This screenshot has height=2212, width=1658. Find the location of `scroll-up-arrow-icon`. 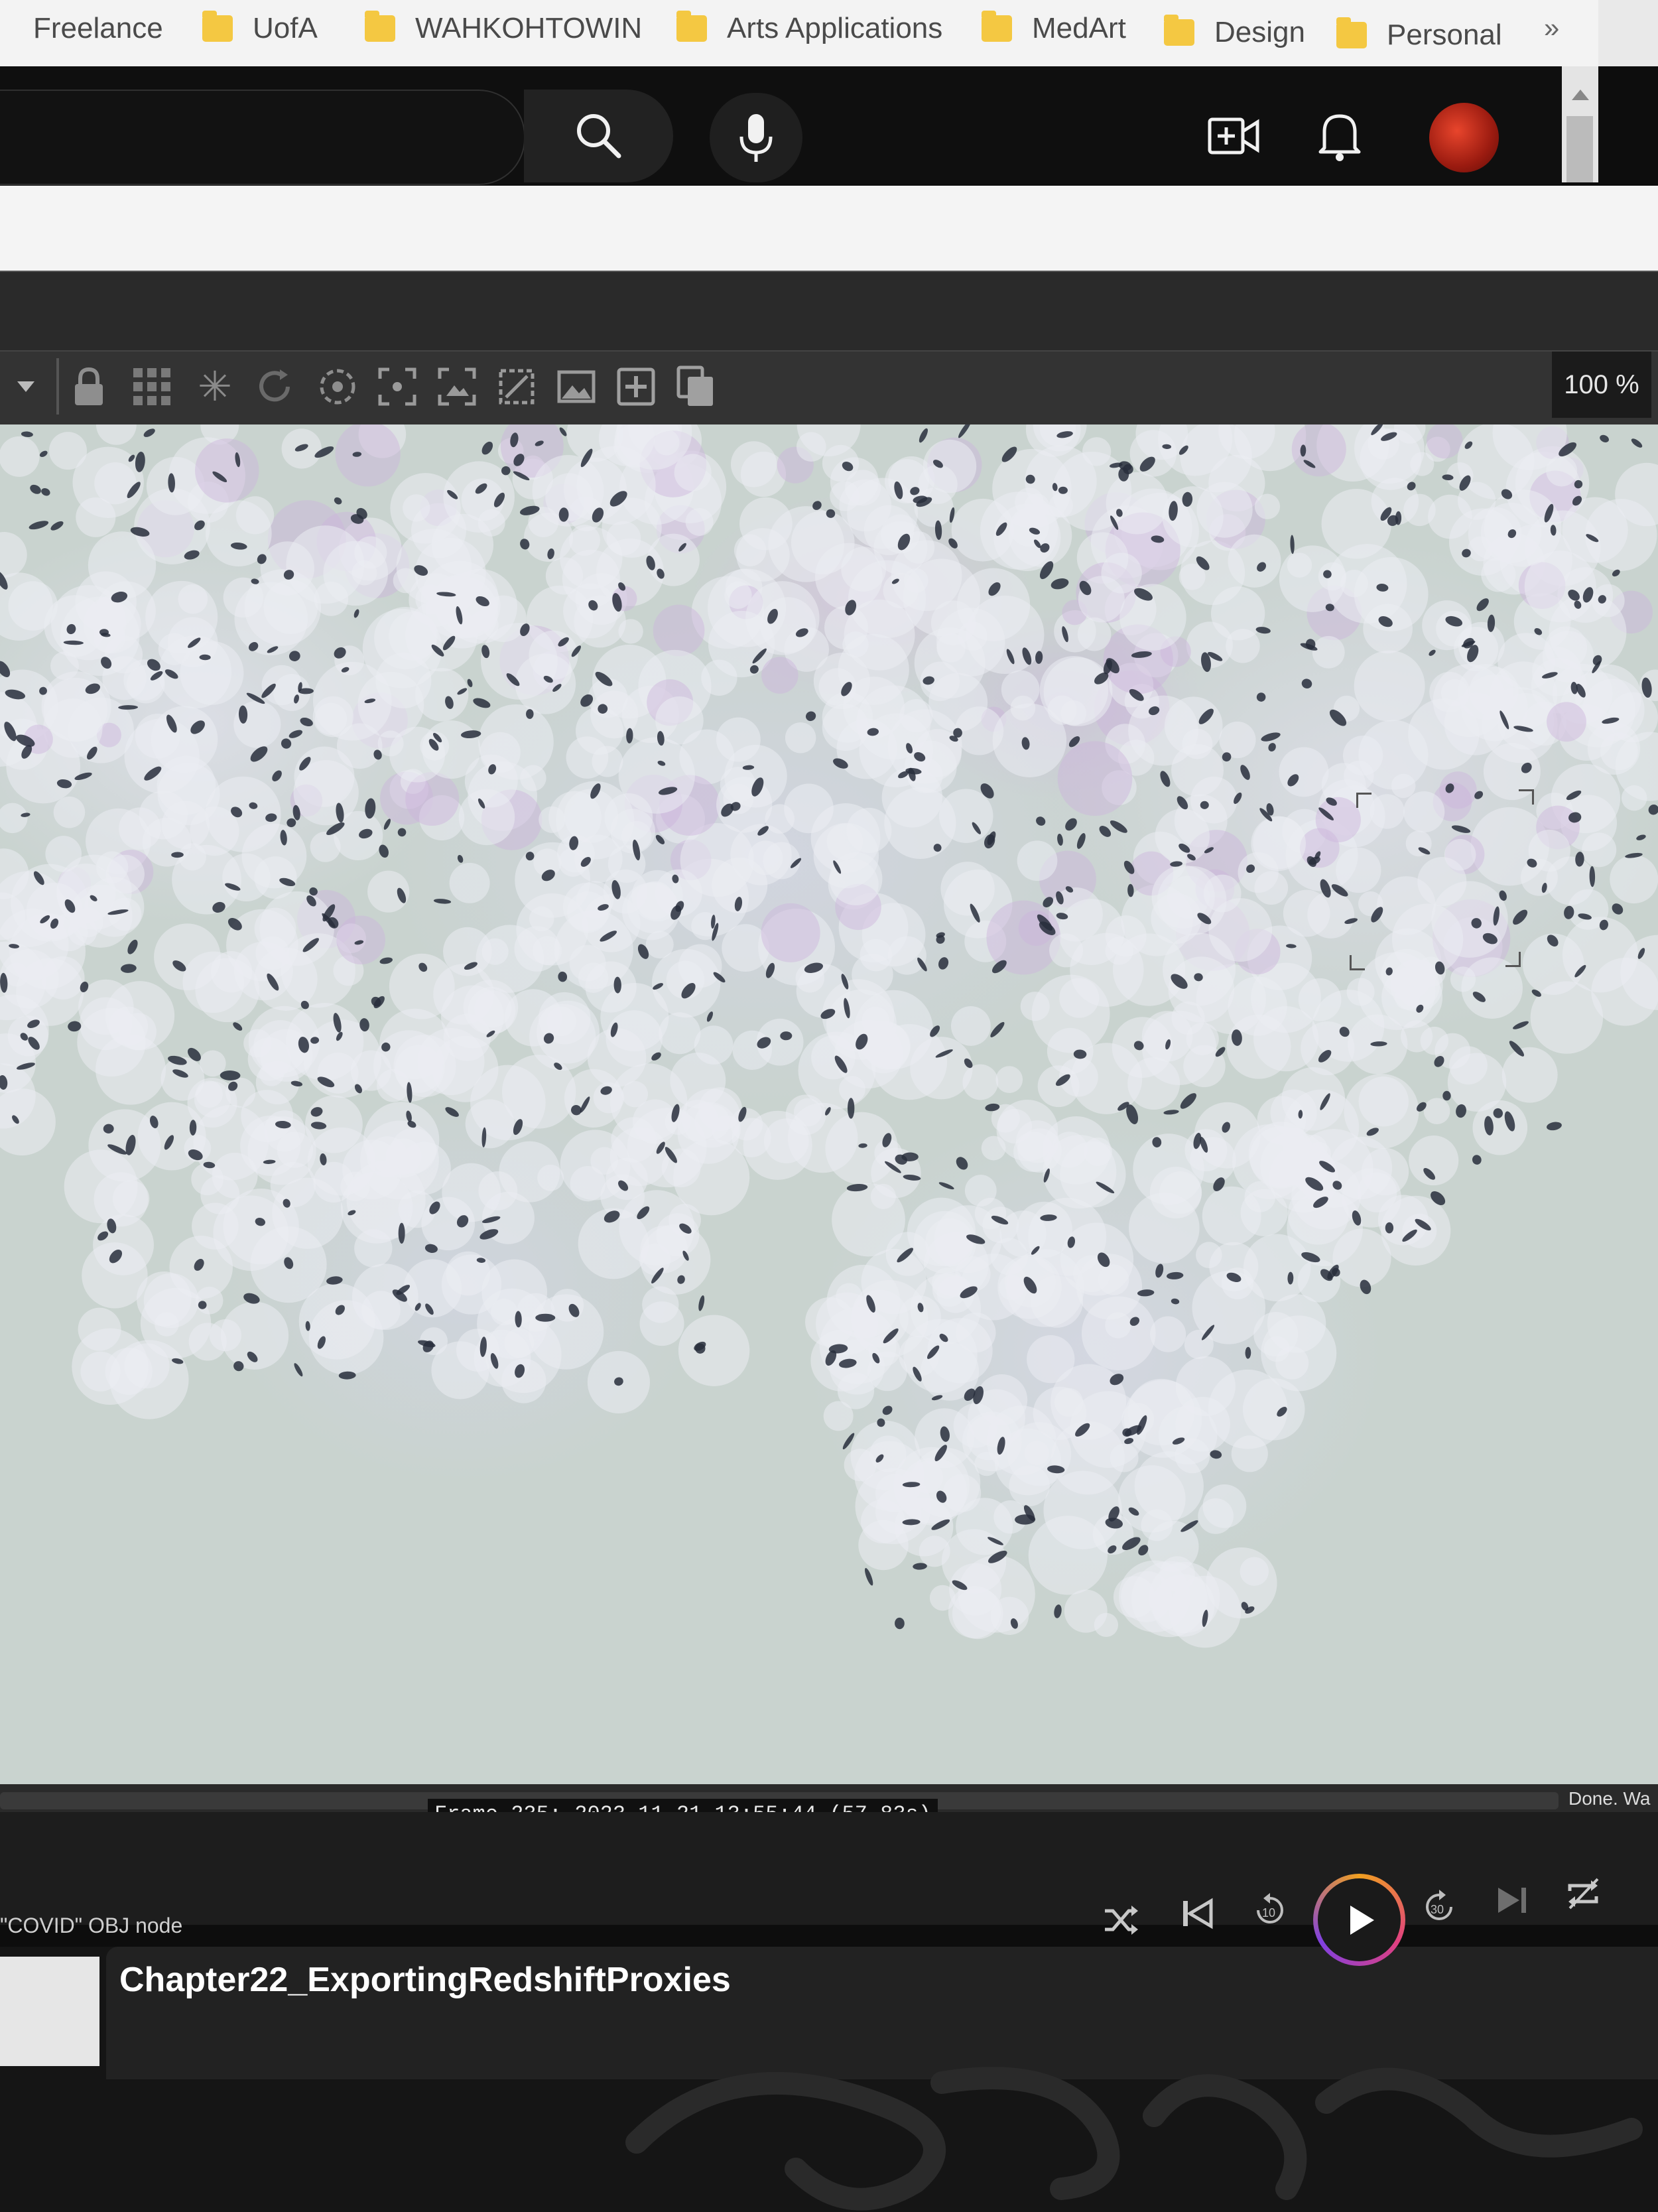

scroll-up-arrow-icon is located at coordinates (1580, 95).